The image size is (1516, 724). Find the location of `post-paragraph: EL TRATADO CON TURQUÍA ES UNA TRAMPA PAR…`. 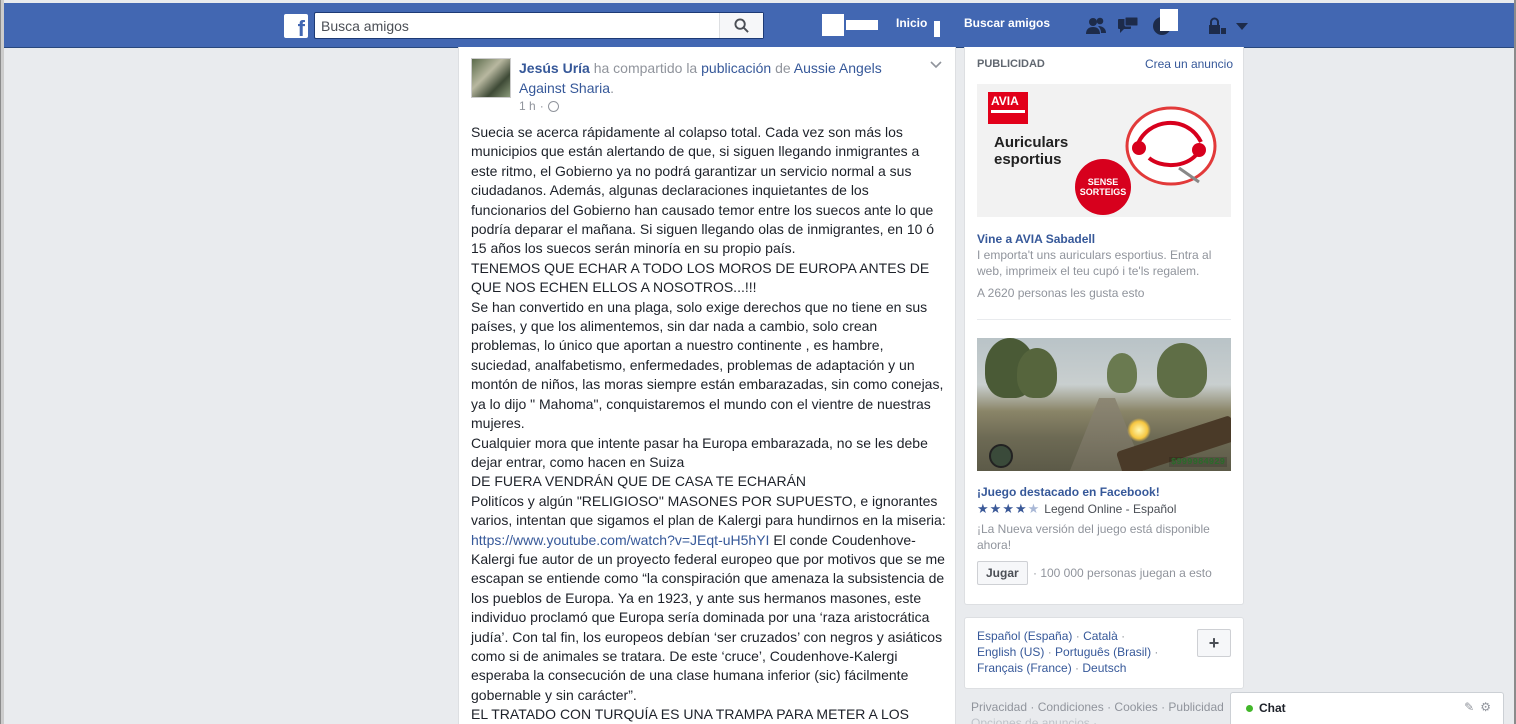

post-paragraph: EL TRATADO CON TURQUÍA ES UNA TRAMPA PAR… is located at coordinates (690, 714).